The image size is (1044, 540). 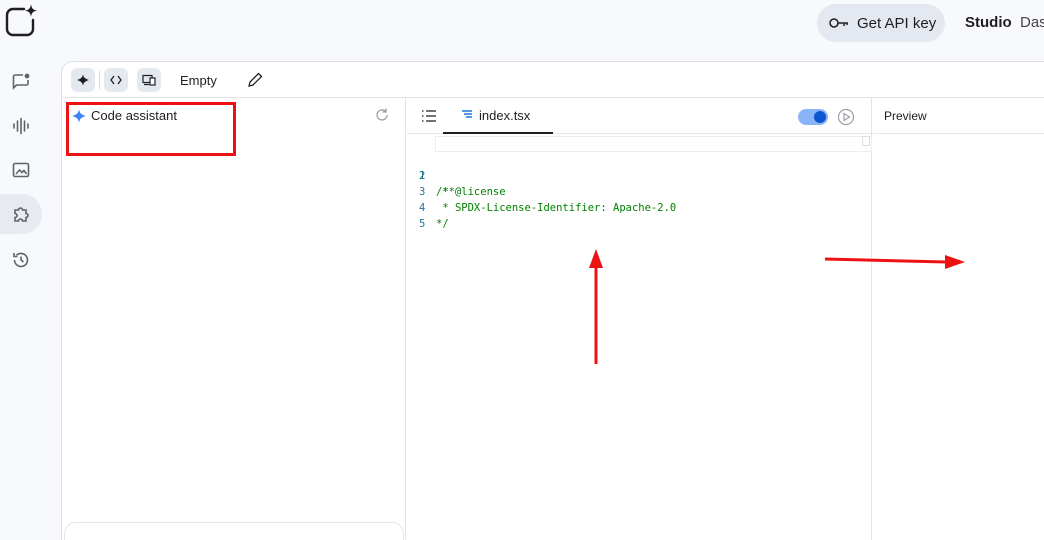 What do you see at coordinates (255, 80) in the screenshot?
I see `edit-title-icon` at bounding box center [255, 80].